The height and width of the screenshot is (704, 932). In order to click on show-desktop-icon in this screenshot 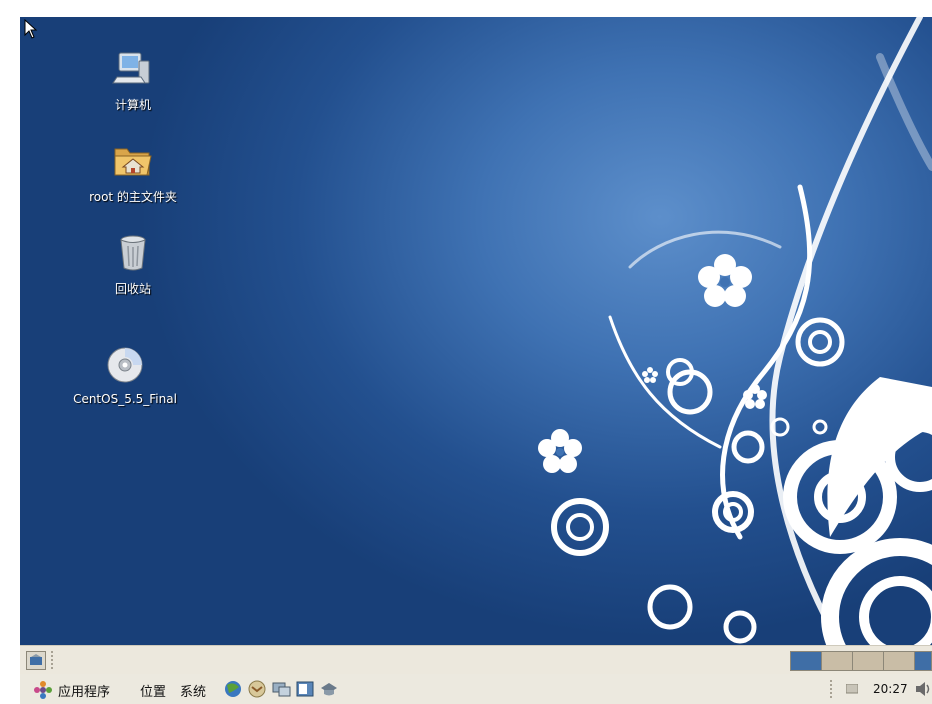, I will do `click(36, 659)`.